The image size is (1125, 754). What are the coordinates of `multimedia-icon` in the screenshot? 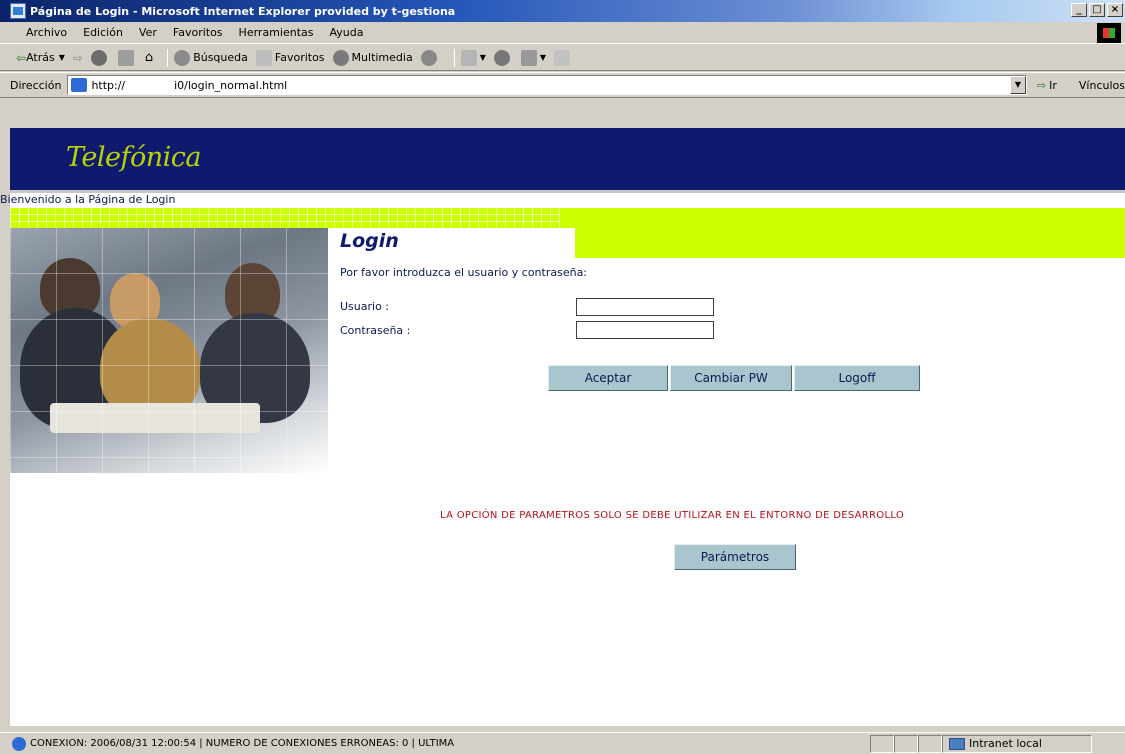 It's located at (340, 57).